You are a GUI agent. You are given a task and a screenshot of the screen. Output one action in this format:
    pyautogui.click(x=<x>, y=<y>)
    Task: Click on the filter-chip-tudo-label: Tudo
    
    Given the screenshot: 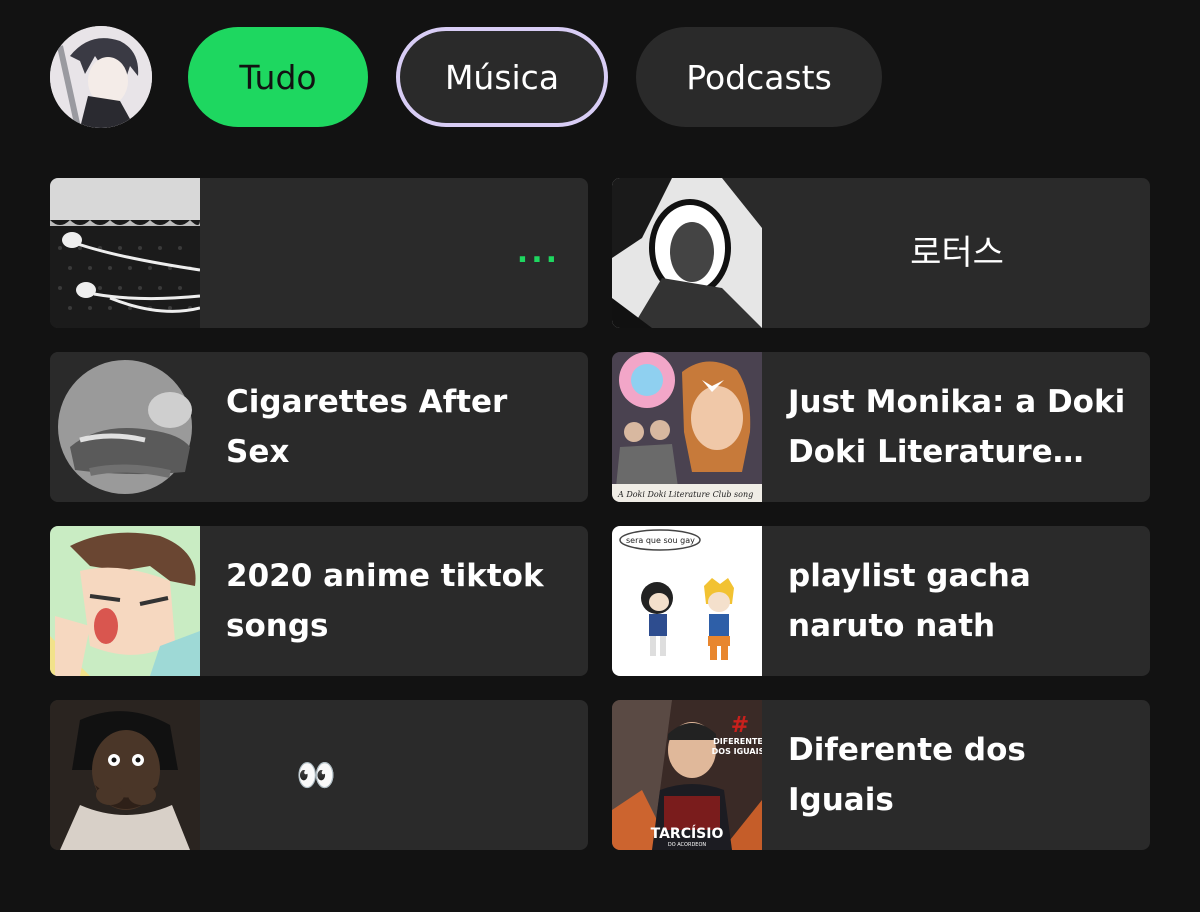 What is the action you would take?
    pyautogui.click(x=278, y=77)
    